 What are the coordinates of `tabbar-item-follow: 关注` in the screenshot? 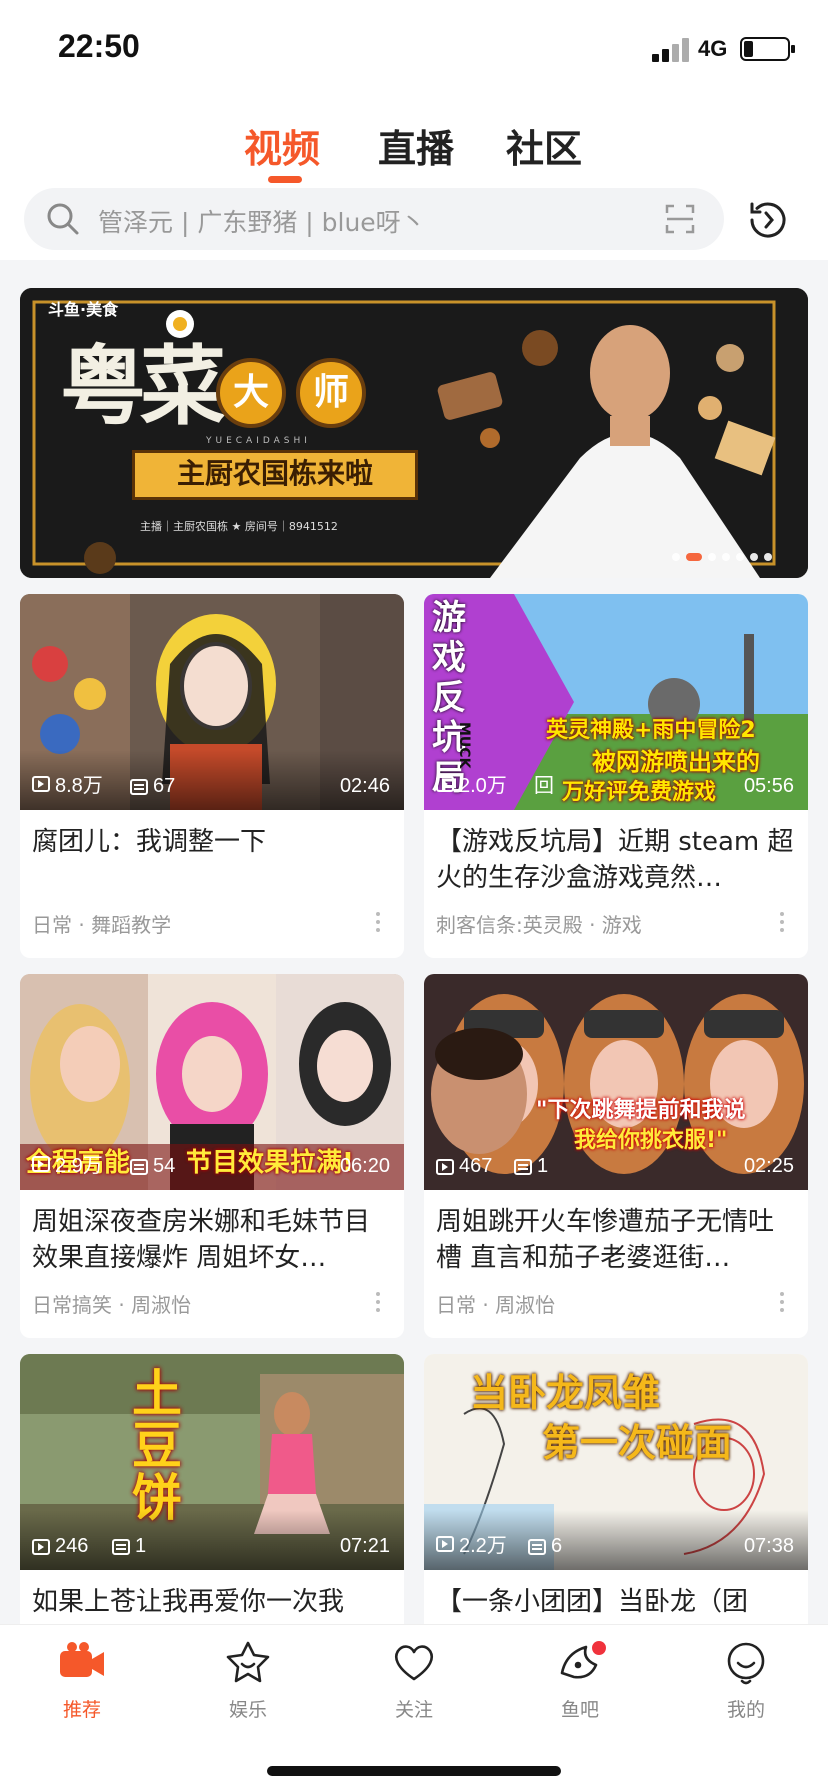 It's located at (414, 1680).